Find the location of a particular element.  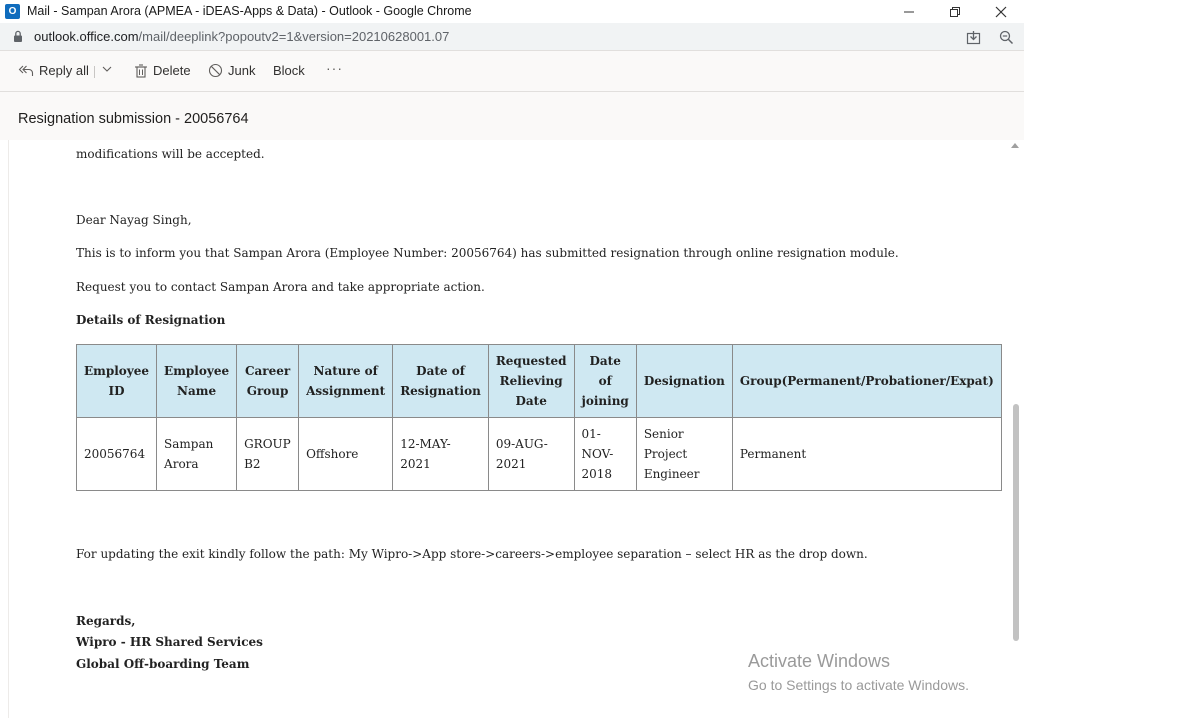

details-heading: Details of Resignation is located at coordinates (151, 320).